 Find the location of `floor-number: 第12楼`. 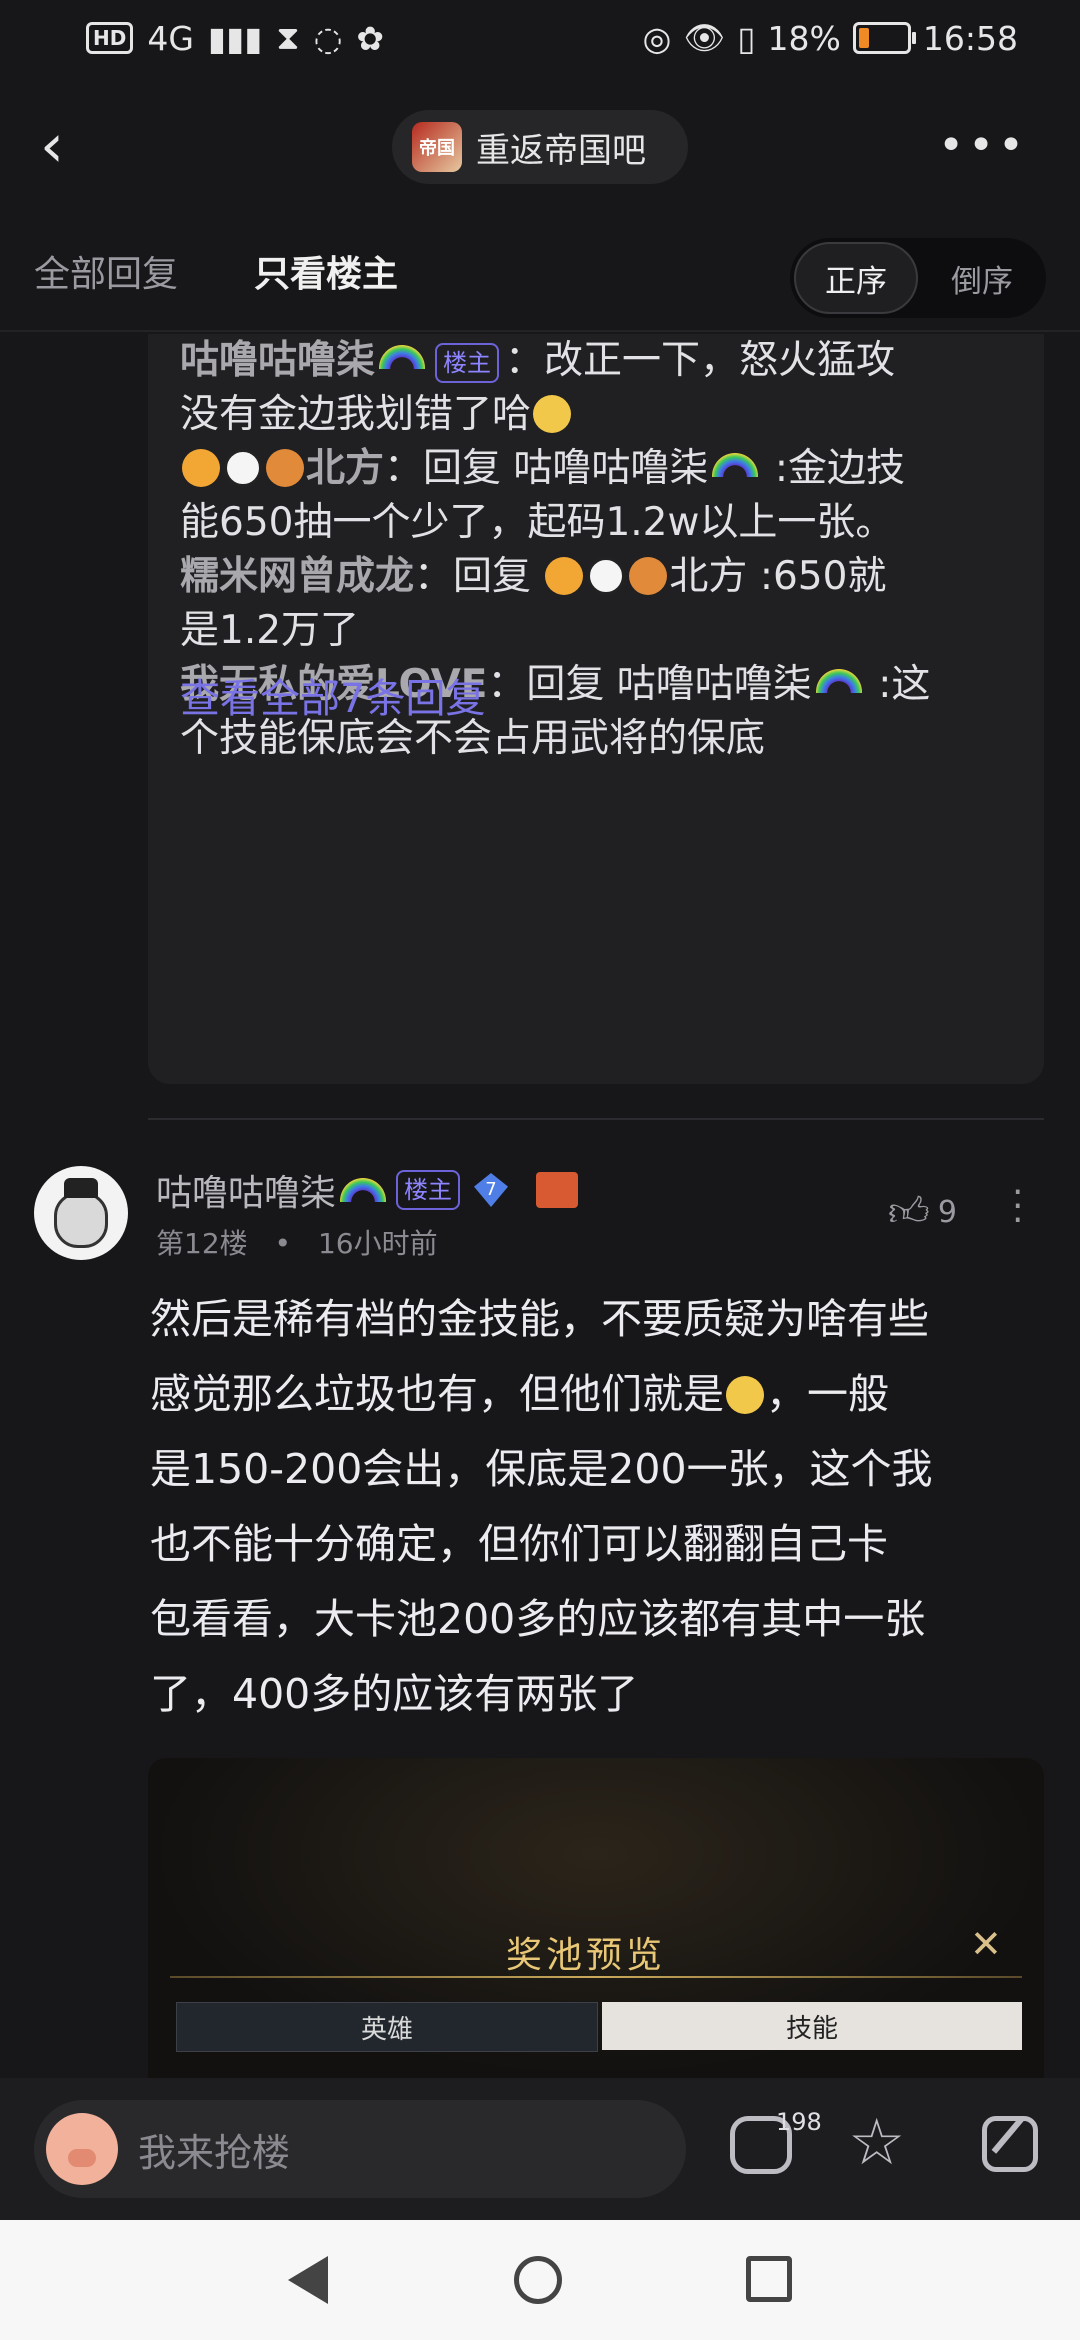

floor-number: 第12楼 is located at coordinates (202, 1243).